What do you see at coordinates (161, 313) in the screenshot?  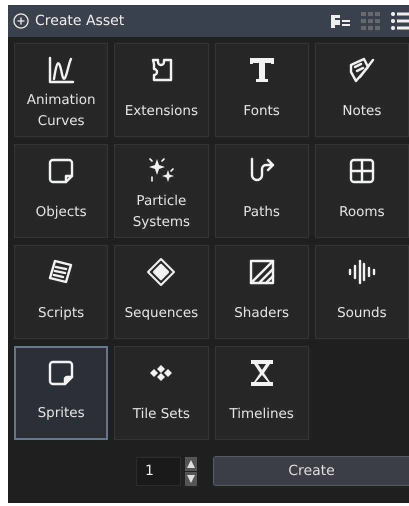 I see `asset-label: Sequences` at bounding box center [161, 313].